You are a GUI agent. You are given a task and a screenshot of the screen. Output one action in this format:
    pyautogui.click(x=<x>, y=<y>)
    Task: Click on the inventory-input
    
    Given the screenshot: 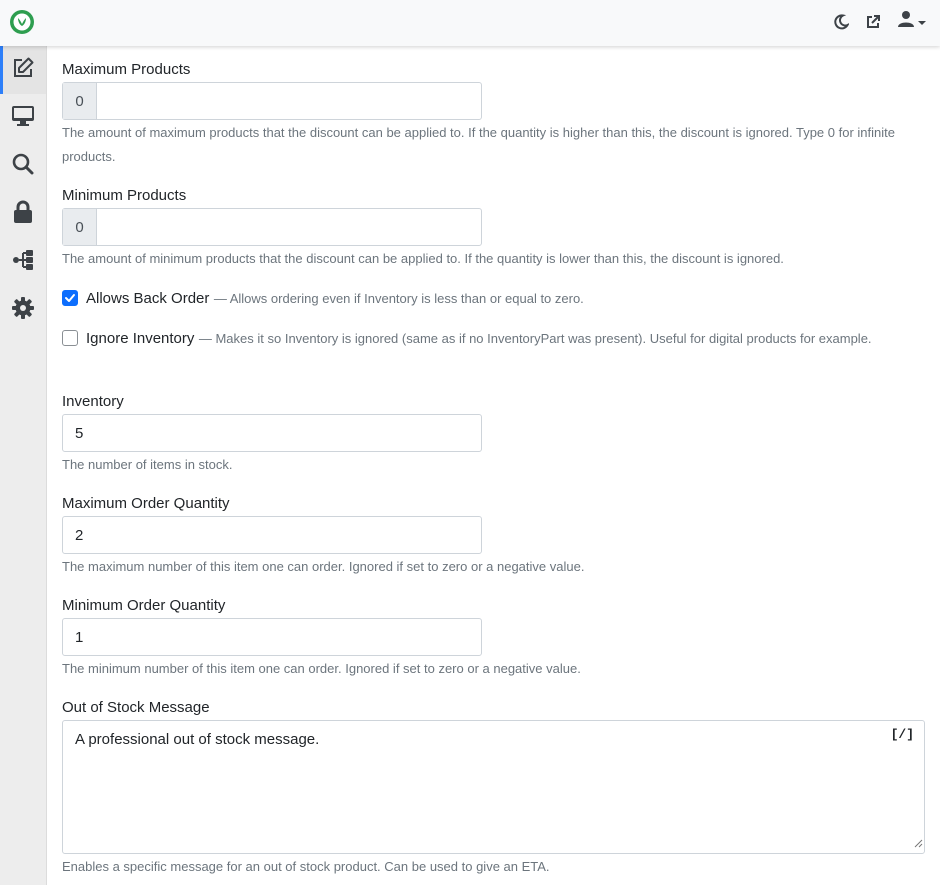 What is the action you would take?
    pyautogui.click(x=272, y=433)
    